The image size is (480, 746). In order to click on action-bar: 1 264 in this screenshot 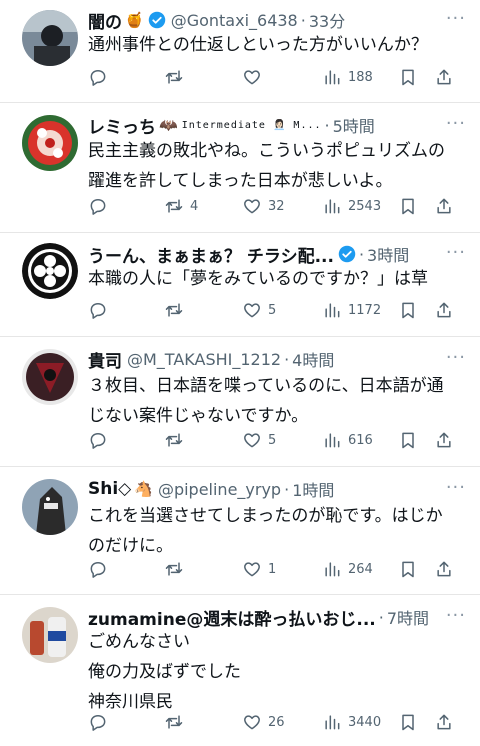, I will do `click(268, 569)`.